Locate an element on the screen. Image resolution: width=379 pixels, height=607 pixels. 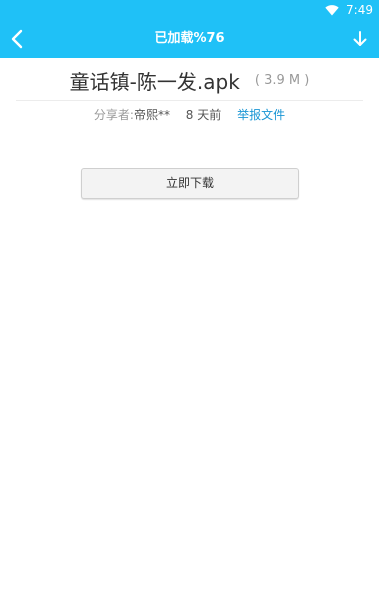
shared-time: 8 天前 is located at coordinates (203, 115).